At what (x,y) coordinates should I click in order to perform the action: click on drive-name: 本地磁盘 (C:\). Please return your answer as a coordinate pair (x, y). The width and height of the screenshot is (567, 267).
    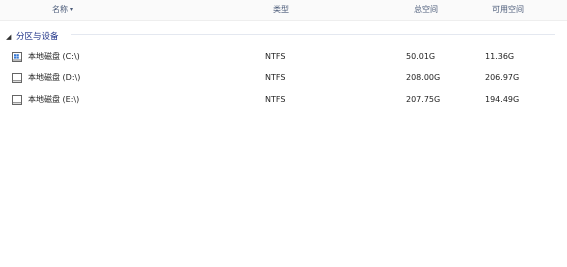
    Looking at the image, I should click on (54, 56).